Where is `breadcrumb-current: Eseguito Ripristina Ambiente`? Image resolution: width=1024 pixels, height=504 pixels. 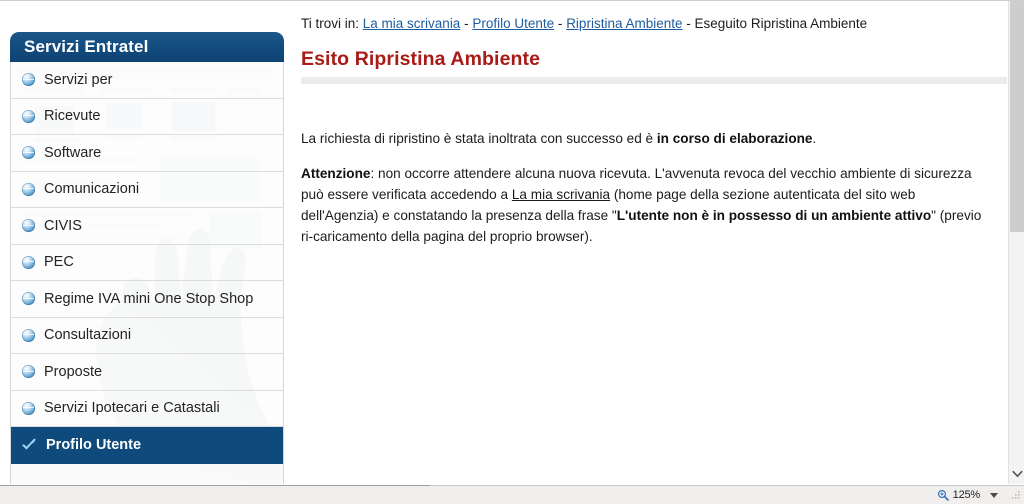 breadcrumb-current: Eseguito Ripristina Ambiente is located at coordinates (781, 23).